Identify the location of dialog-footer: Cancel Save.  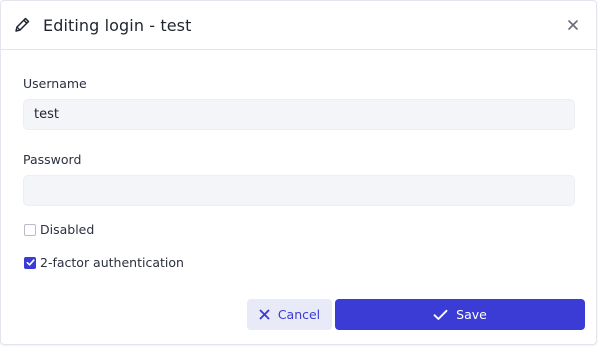
(416, 314).